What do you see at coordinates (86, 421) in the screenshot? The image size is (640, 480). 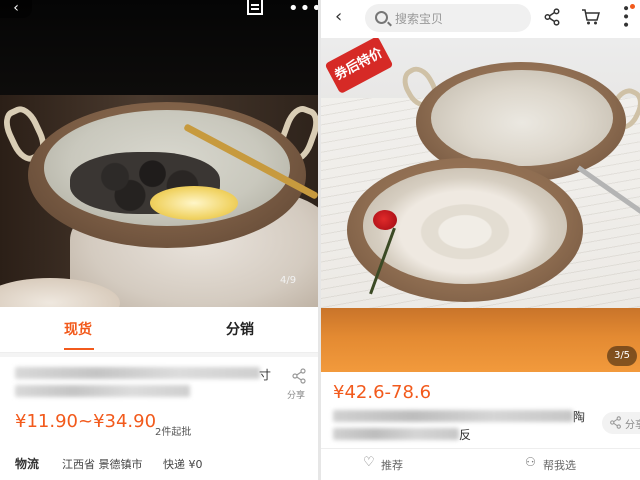 I see `price-range: ¥11.90~¥34.90` at bounding box center [86, 421].